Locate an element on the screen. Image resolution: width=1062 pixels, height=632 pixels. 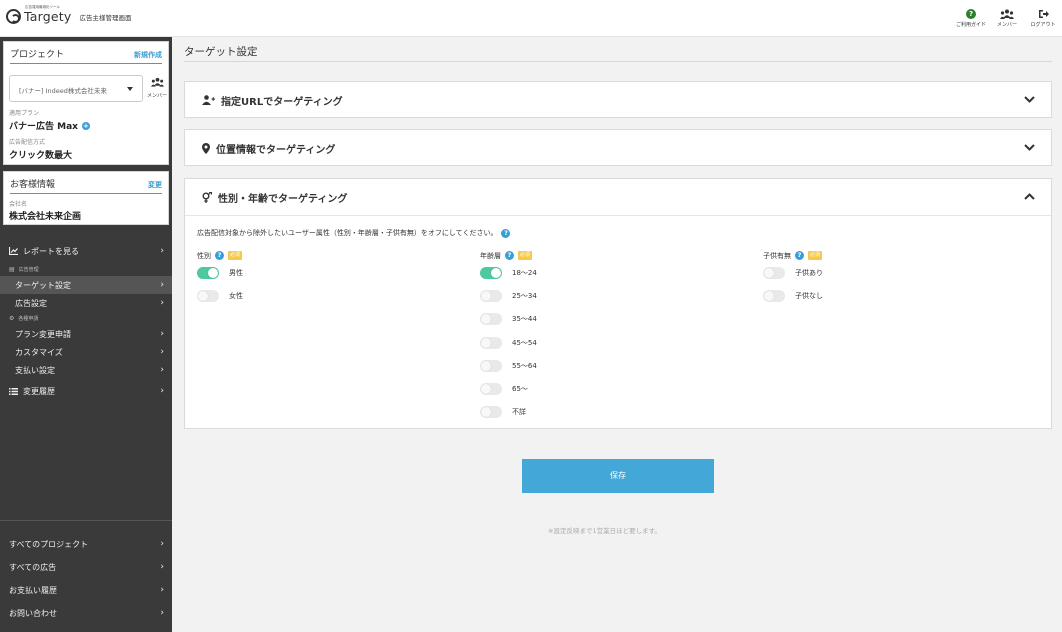
nav-payment-history: お支払い履歴 › is located at coordinates (86, 590).